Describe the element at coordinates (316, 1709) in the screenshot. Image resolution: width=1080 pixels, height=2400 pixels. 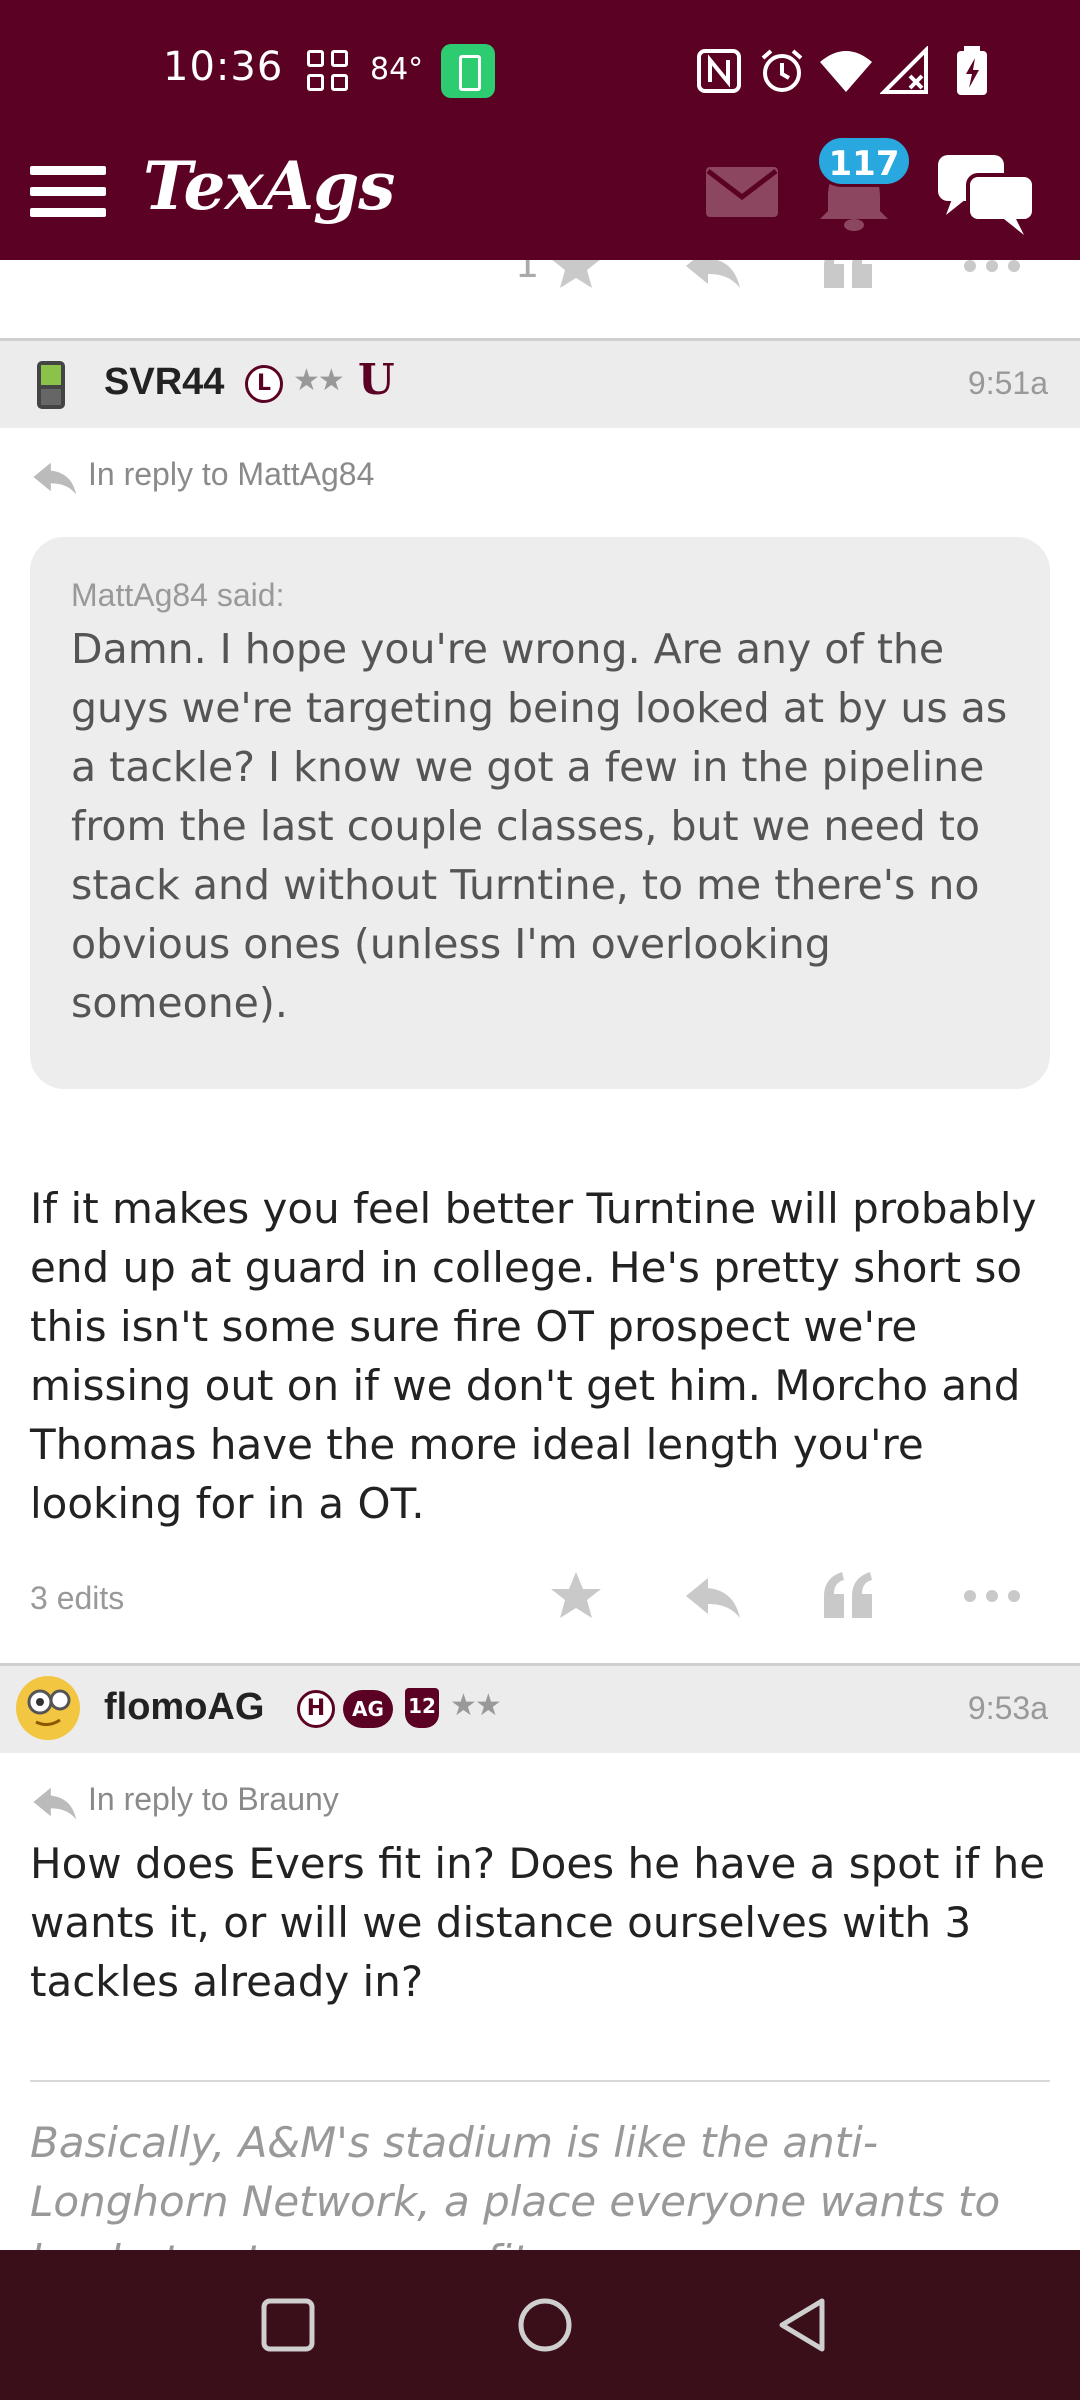
I see `h-badge: H` at that location.